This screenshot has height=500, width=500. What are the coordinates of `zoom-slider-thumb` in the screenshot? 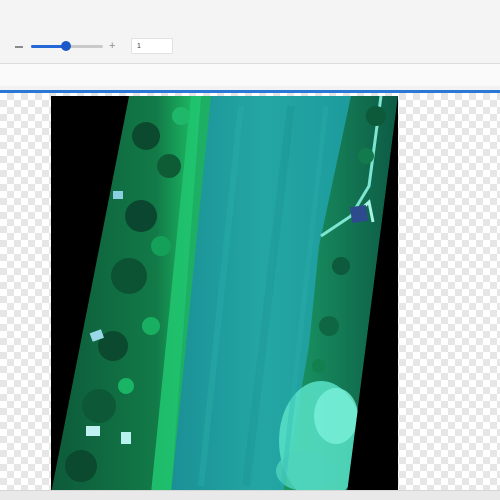 It's located at (65, 46).